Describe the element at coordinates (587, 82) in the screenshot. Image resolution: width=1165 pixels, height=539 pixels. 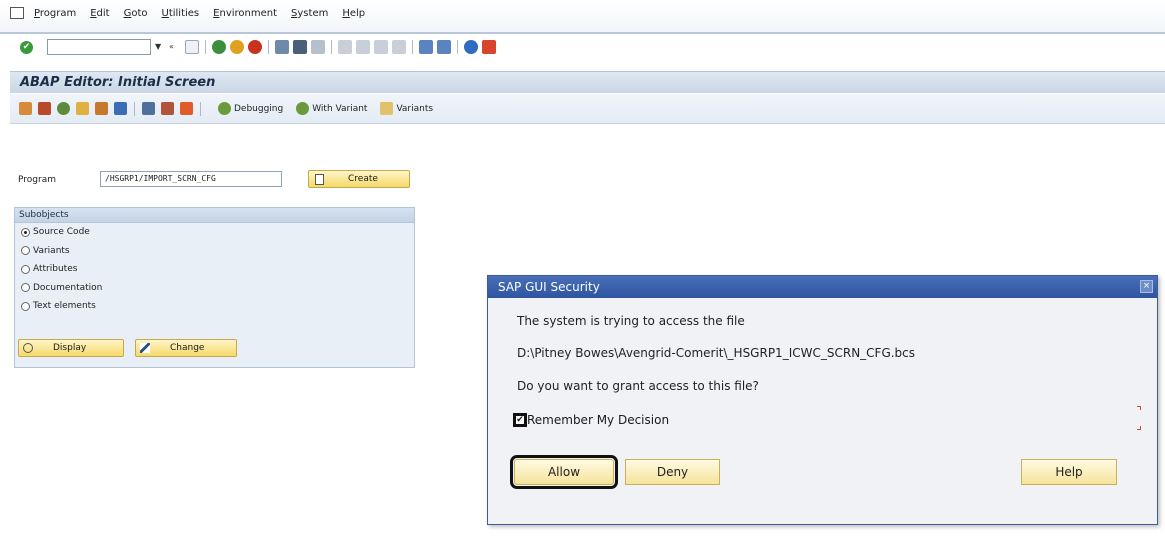
I see `screen-title-bar: ABAP Editor: Initial Screen` at that location.